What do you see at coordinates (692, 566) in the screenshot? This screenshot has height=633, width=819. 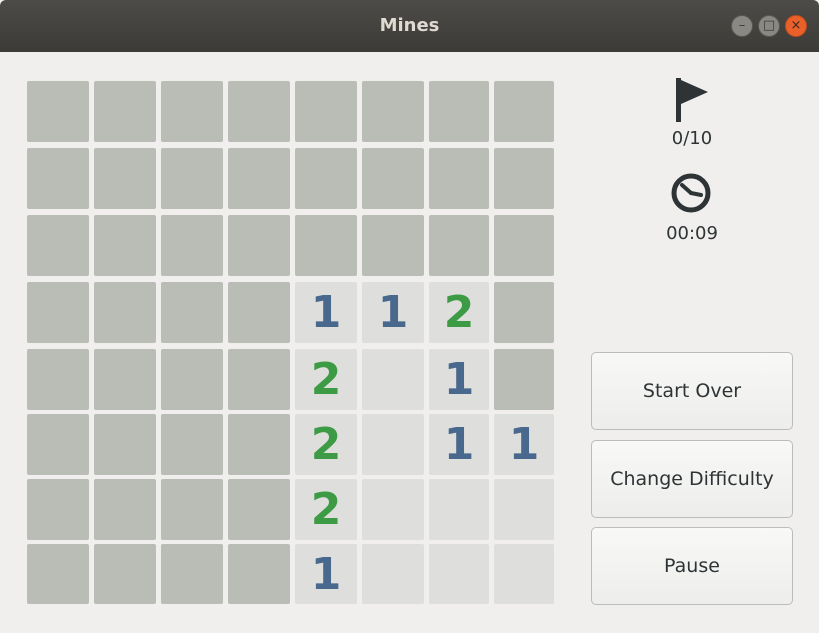 I see `pause-button: Pause` at bounding box center [692, 566].